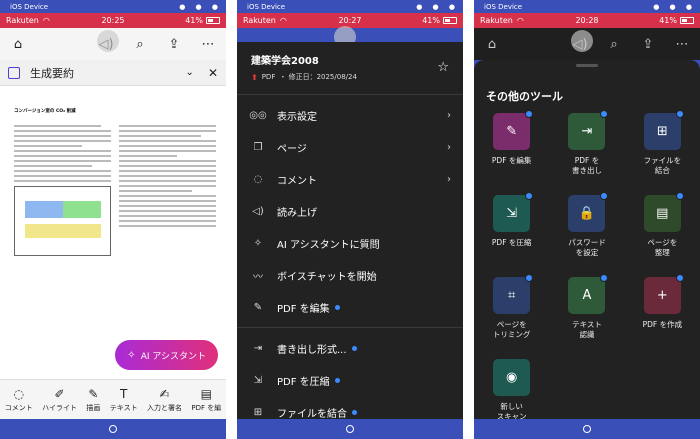 The height and width of the screenshot is (439, 700). I want to click on divider, so click(350, 94).